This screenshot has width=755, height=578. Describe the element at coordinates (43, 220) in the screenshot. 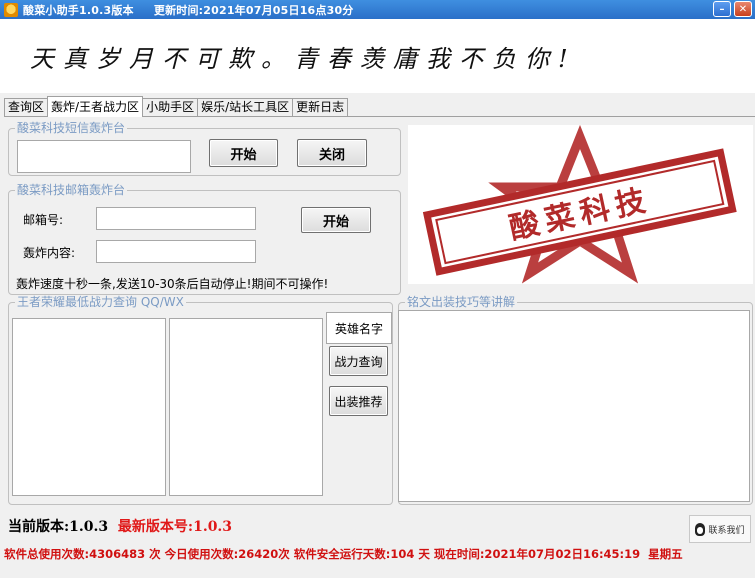

I see `mailbox-label: 邮箱号:` at that location.